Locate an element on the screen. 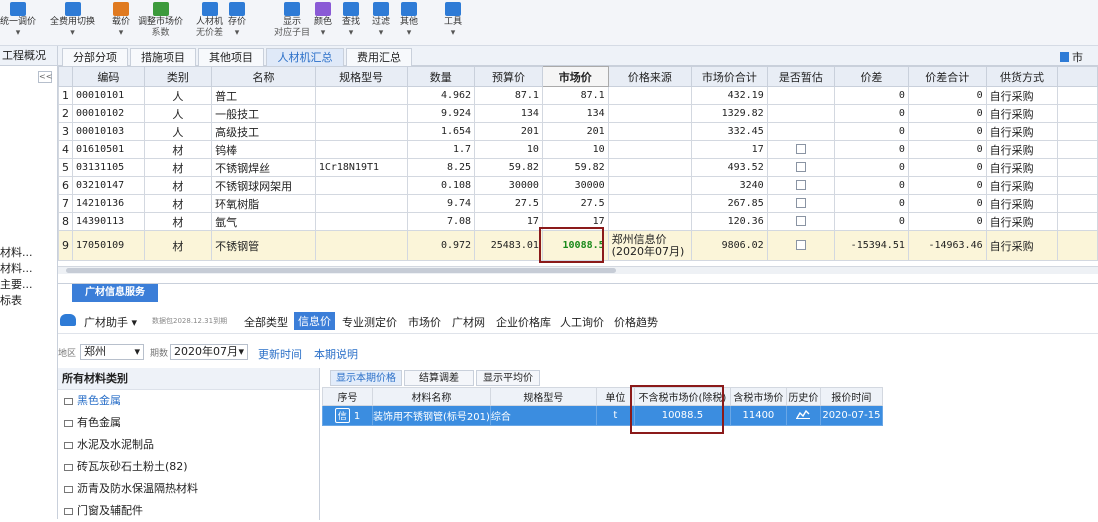  toolbar-button-7: 颜色 ▾ is located at coordinates (323, 23).